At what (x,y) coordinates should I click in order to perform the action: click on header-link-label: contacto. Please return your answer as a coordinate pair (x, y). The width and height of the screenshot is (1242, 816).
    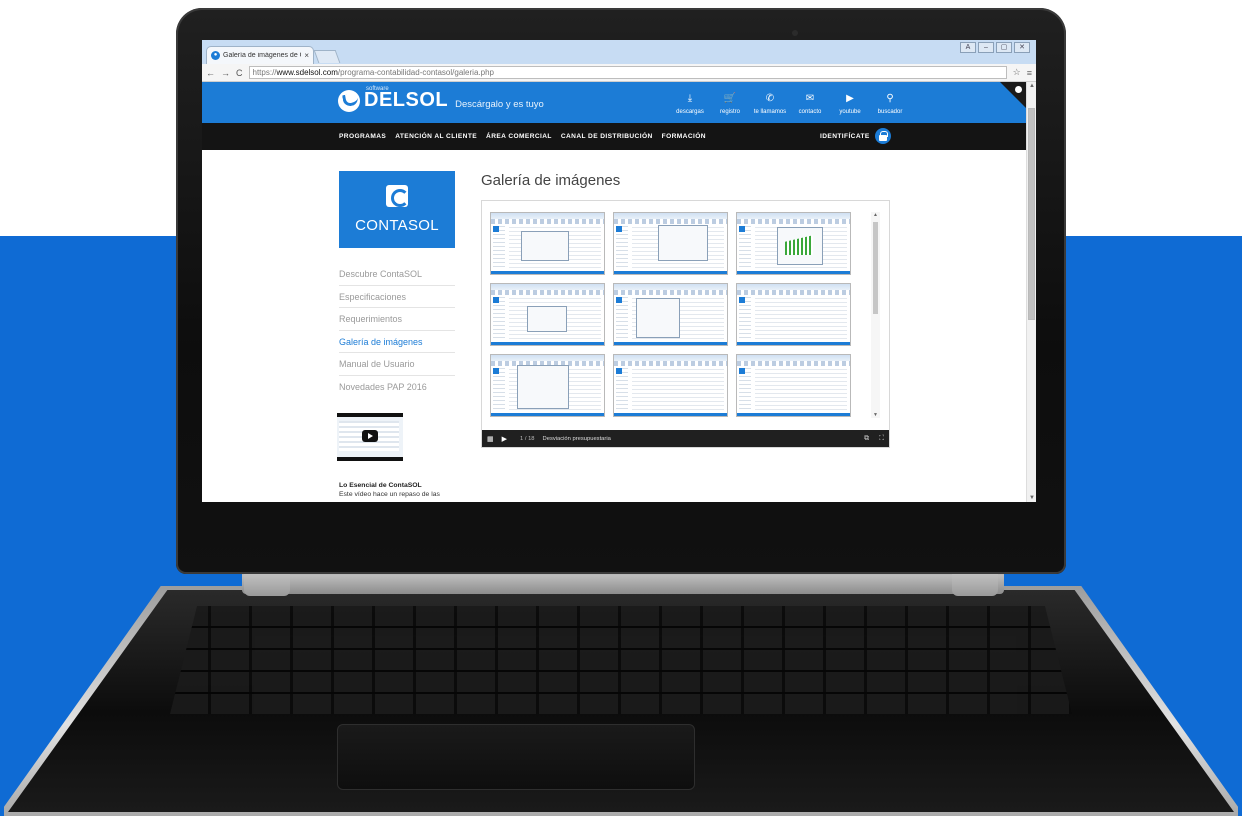
    Looking at the image, I should click on (810, 112).